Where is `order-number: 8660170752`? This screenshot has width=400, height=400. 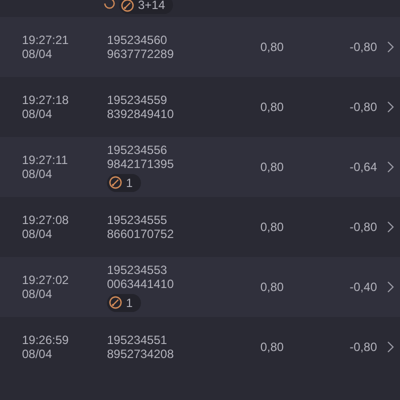
order-number: 8660170752 is located at coordinates (140, 234).